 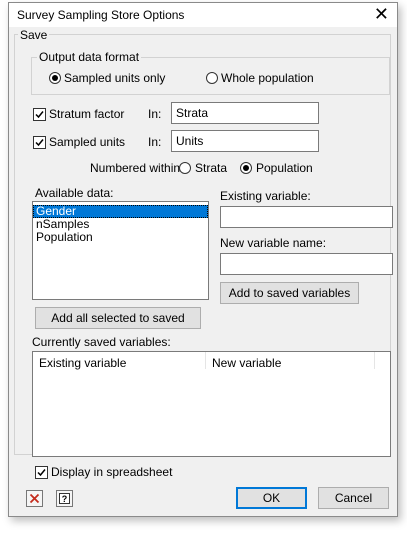 What do you see at coordinates (203, 15) in the screenshot?
I see `title-bar: Survey Sampling Store Options ✕` at bounding box center [203, 15].